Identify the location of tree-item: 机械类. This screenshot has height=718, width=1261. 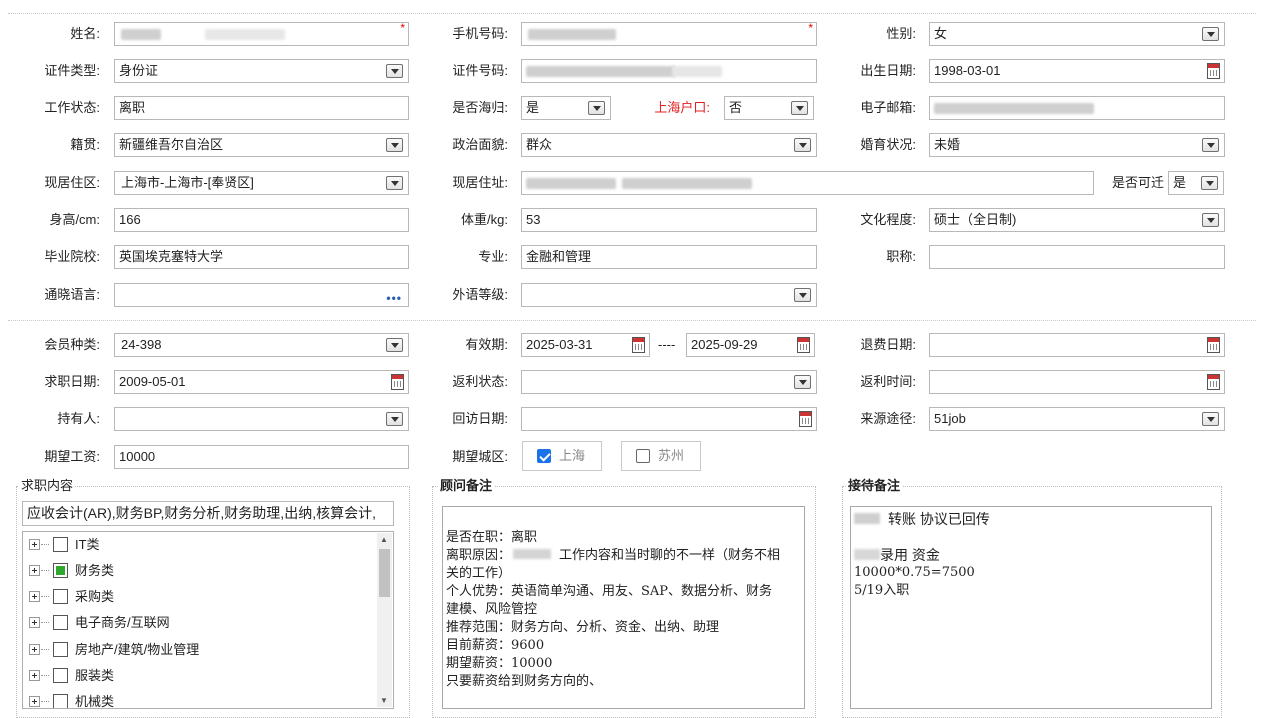
(203, 699).